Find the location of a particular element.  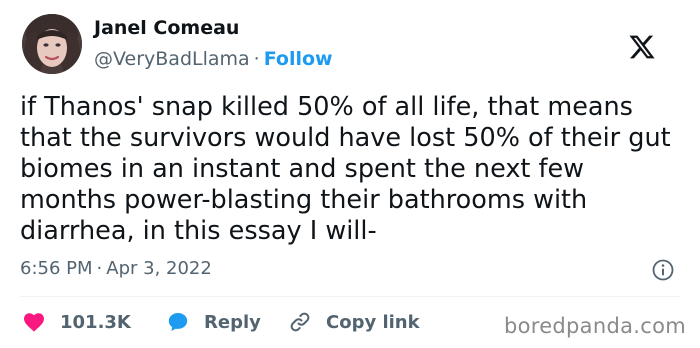

link-icon is located at coordinates (300, 322).